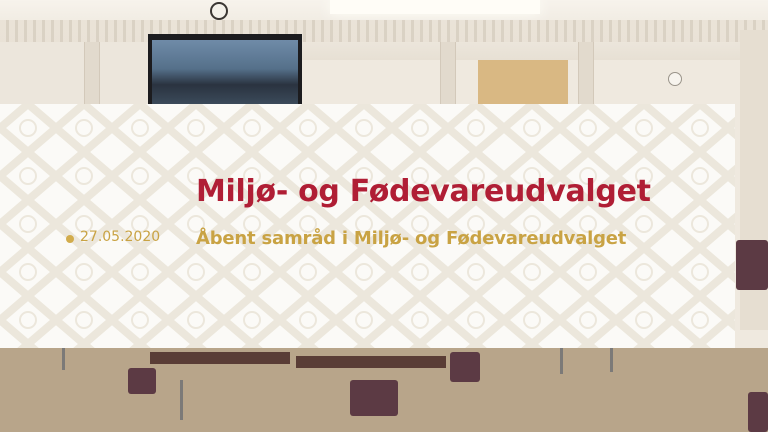 Image resolution: width=768 pixels, height=432 pixels. I want to click on skylight, so click(435, 7).